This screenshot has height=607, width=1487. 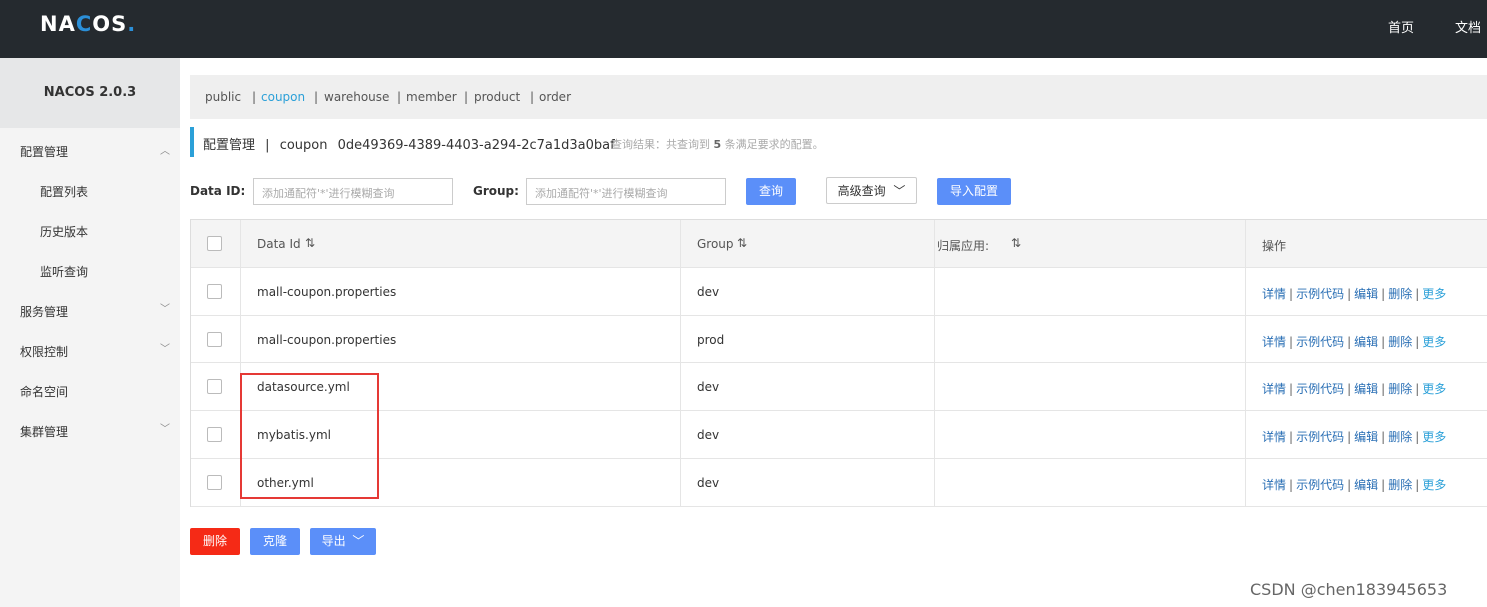 I want to click on sidebar-item-config-management: 配置管理, so click(x=44, y=151).